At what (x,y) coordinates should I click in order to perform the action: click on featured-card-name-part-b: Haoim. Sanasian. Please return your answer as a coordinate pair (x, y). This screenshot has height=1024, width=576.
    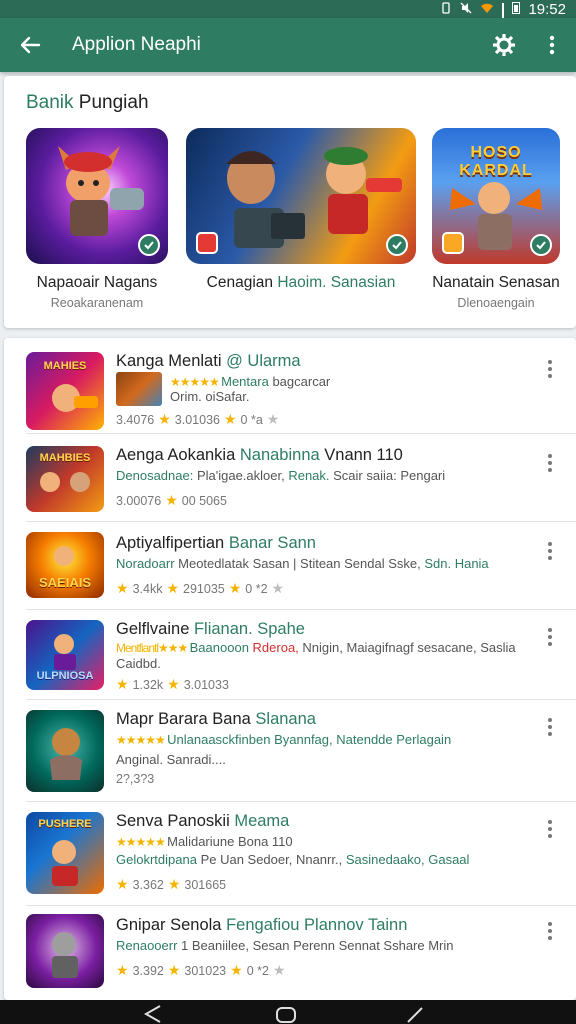
    Looking at the image, I should click on (336, 282).